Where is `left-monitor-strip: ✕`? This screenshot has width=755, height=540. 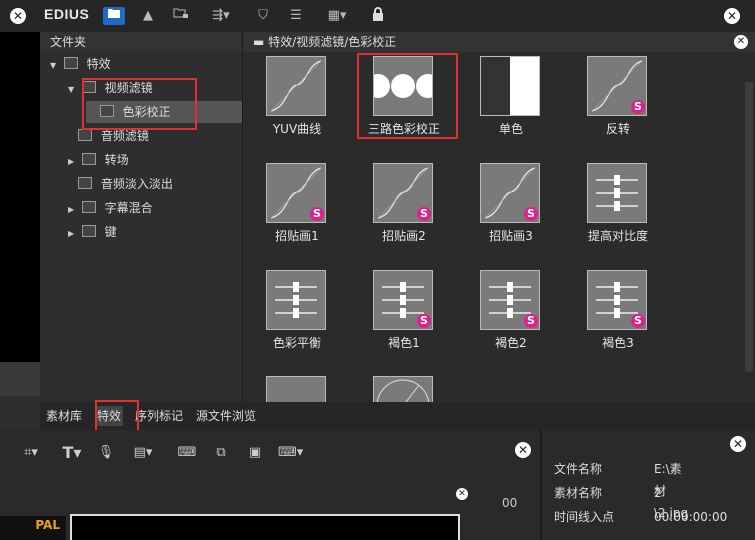 left-monitor-strip: ✕ is located at coordinates (20, 215).